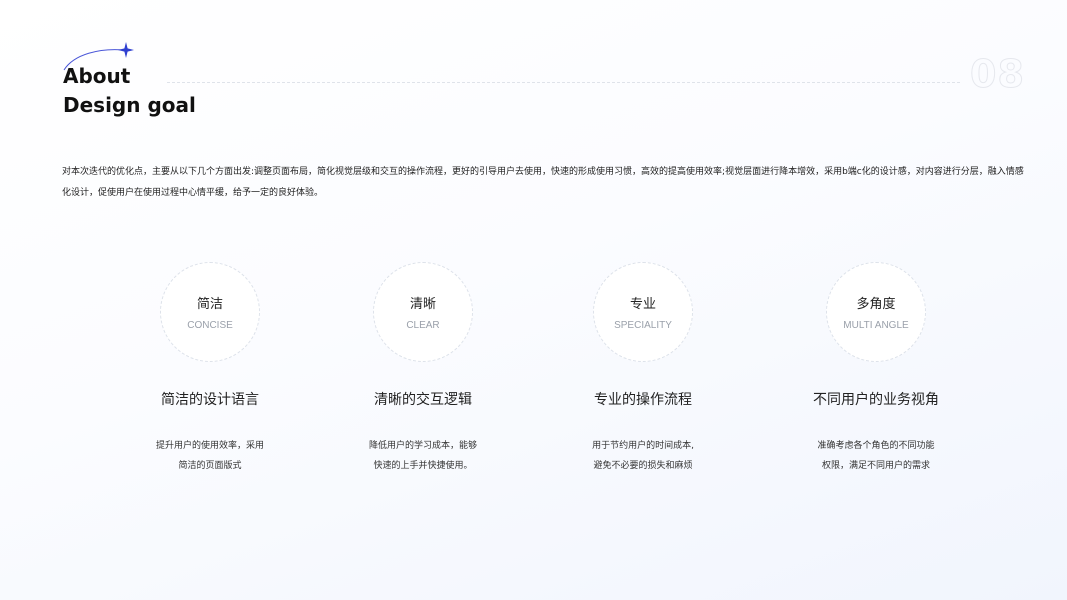 This screenshot has height=600, width=1067. What do you see at coordinates (423, 400) in the screenshot?
I see `card-title: 清晰的交互逻辑` at bounding box center [423, 400].